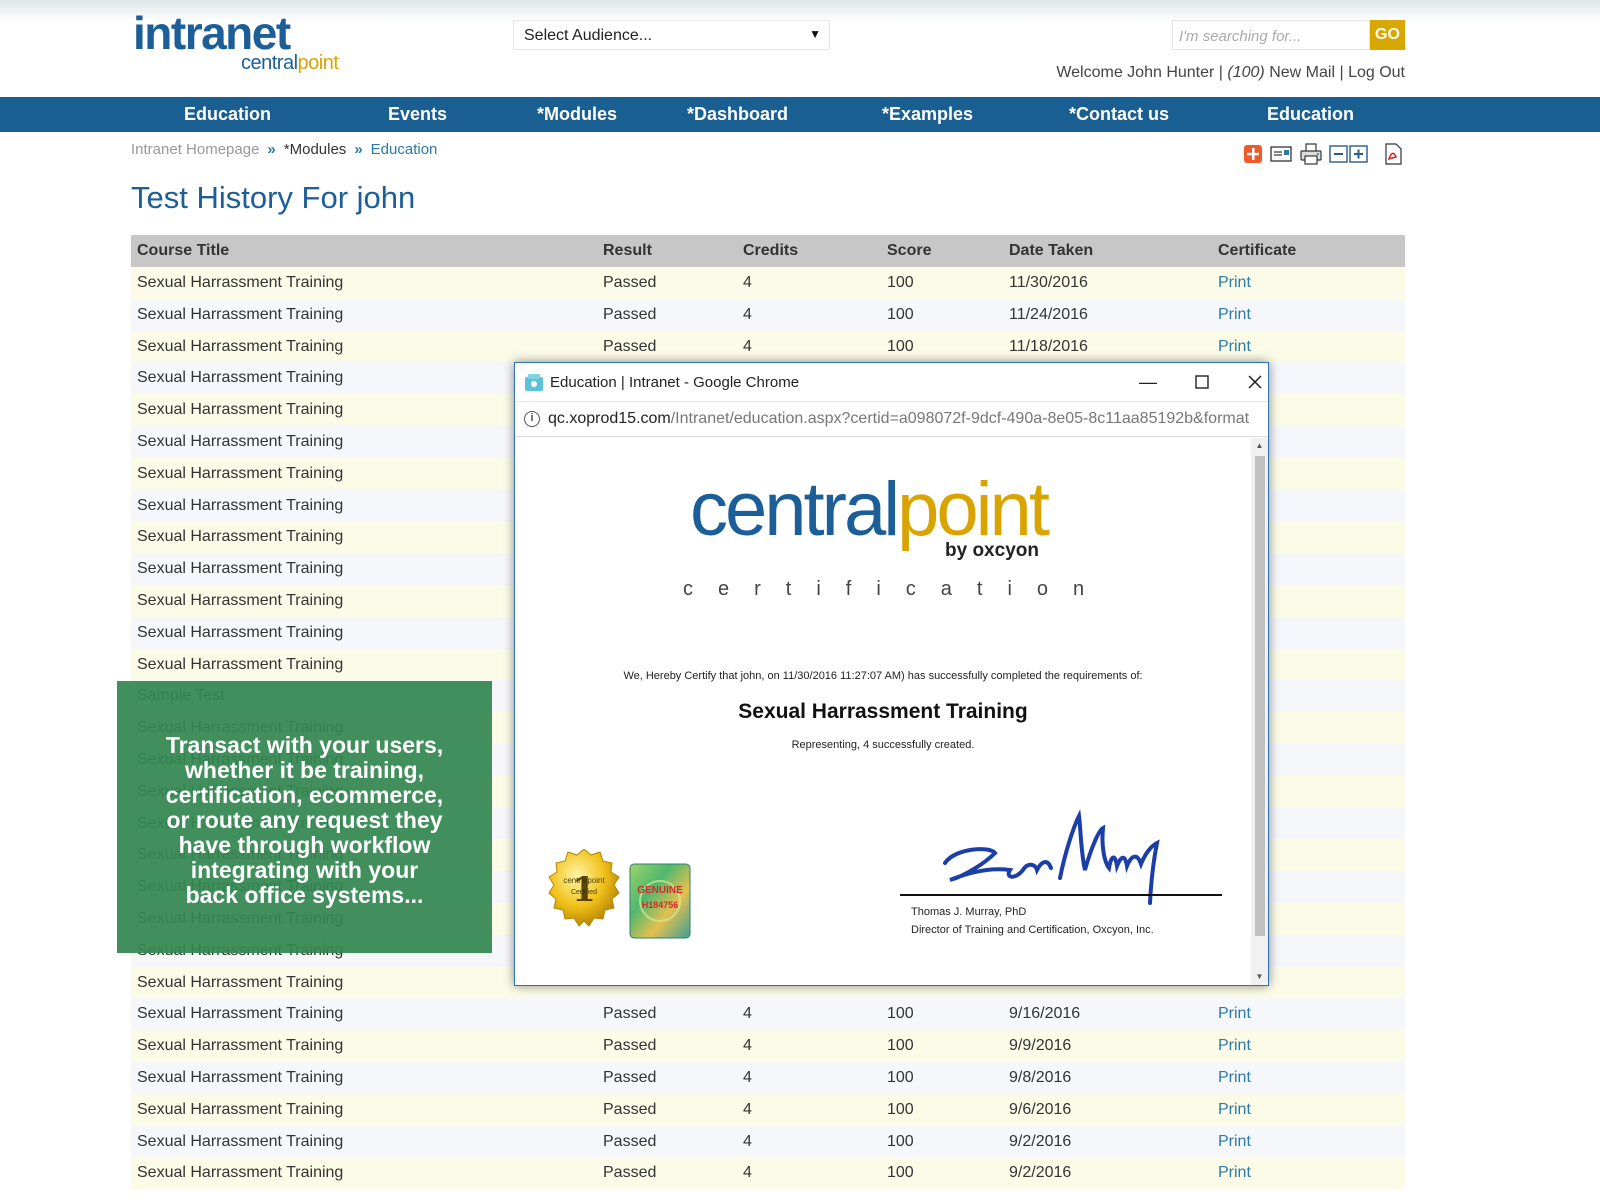 This screenshot has width=1600, height=1200. Describe the element at coordinates (627, 251) in the screenshot. I see `header-result: Result` at that location.